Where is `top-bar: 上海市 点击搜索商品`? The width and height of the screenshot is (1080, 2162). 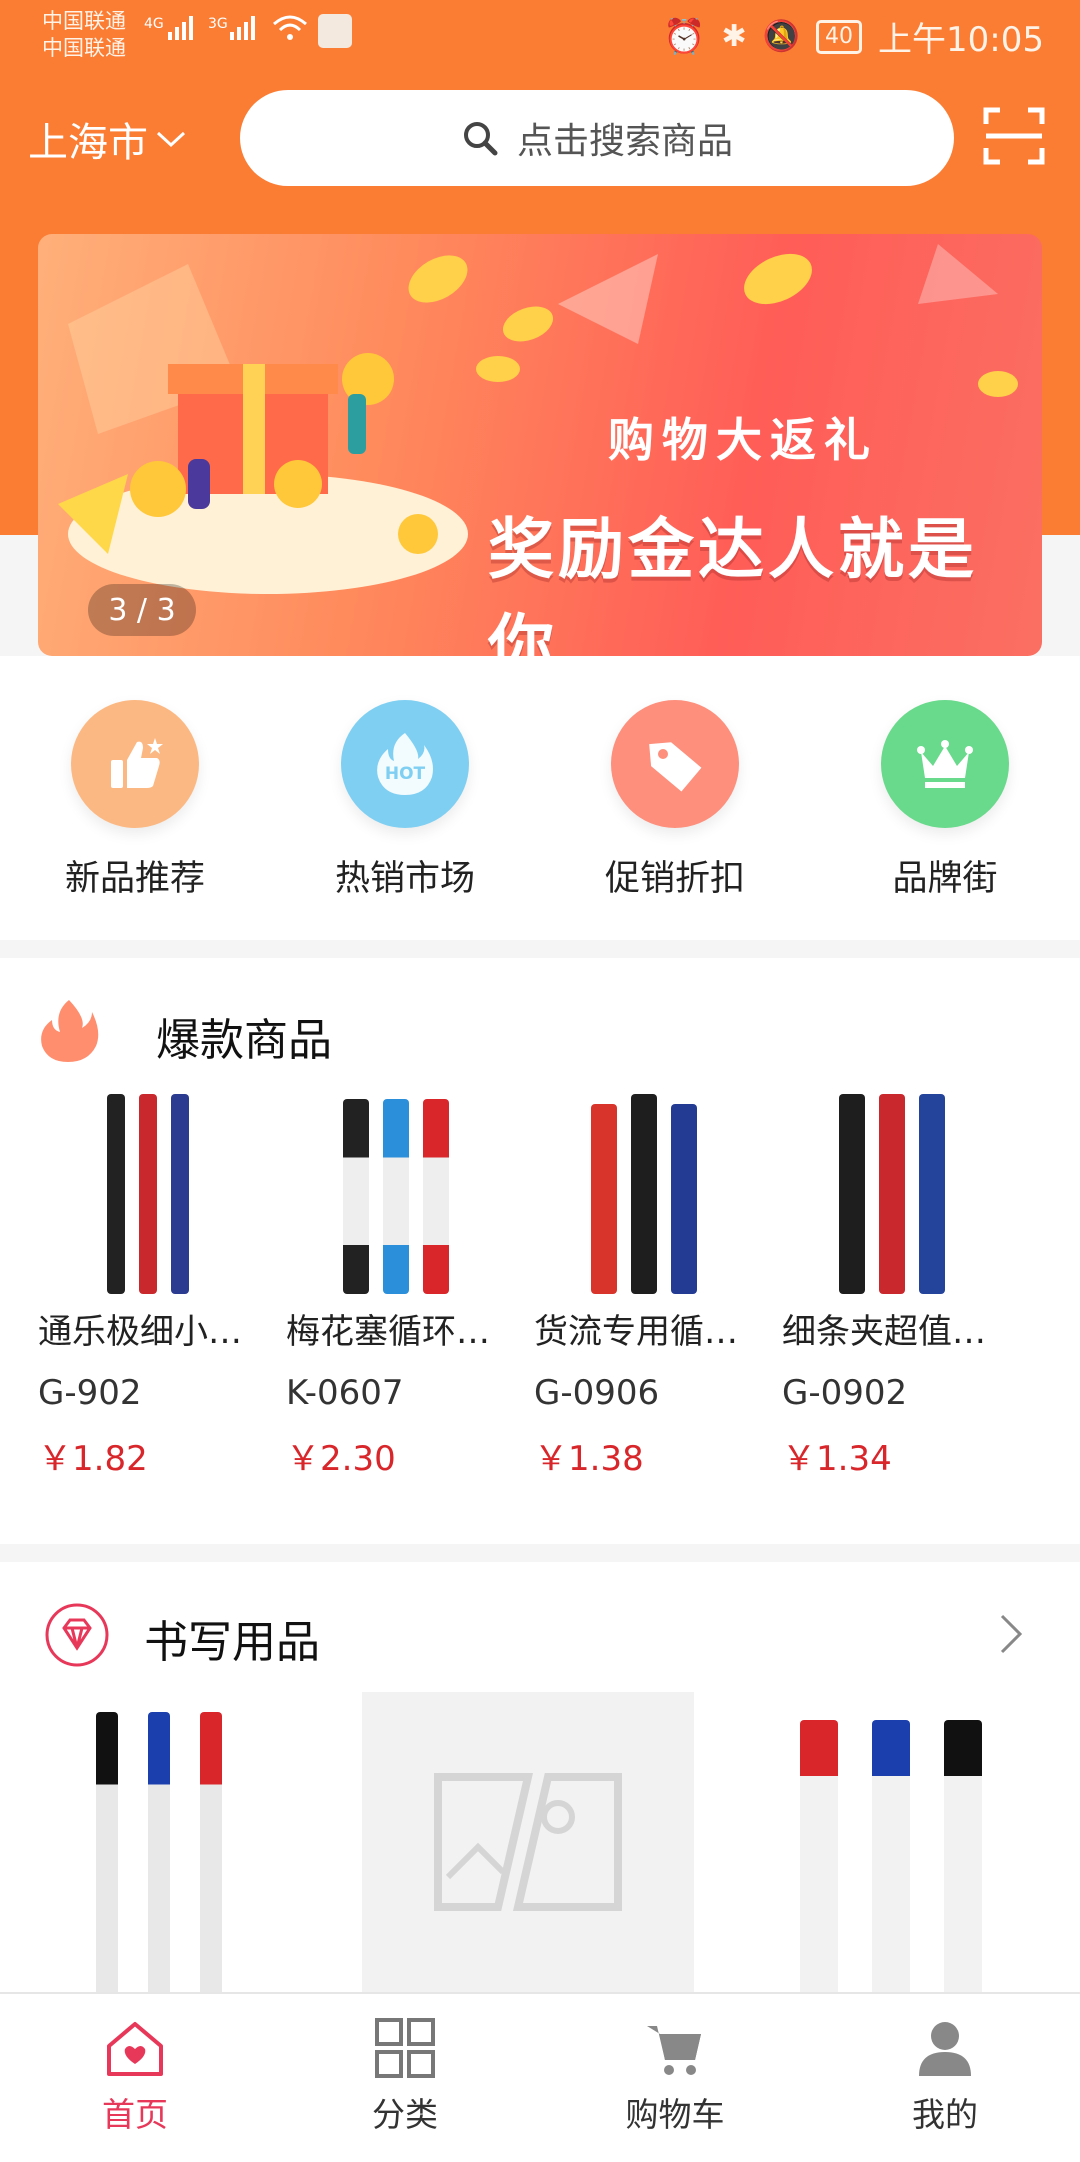 top-bar: 上海市 点击搜索商品 is located at coordinates (540, 138).